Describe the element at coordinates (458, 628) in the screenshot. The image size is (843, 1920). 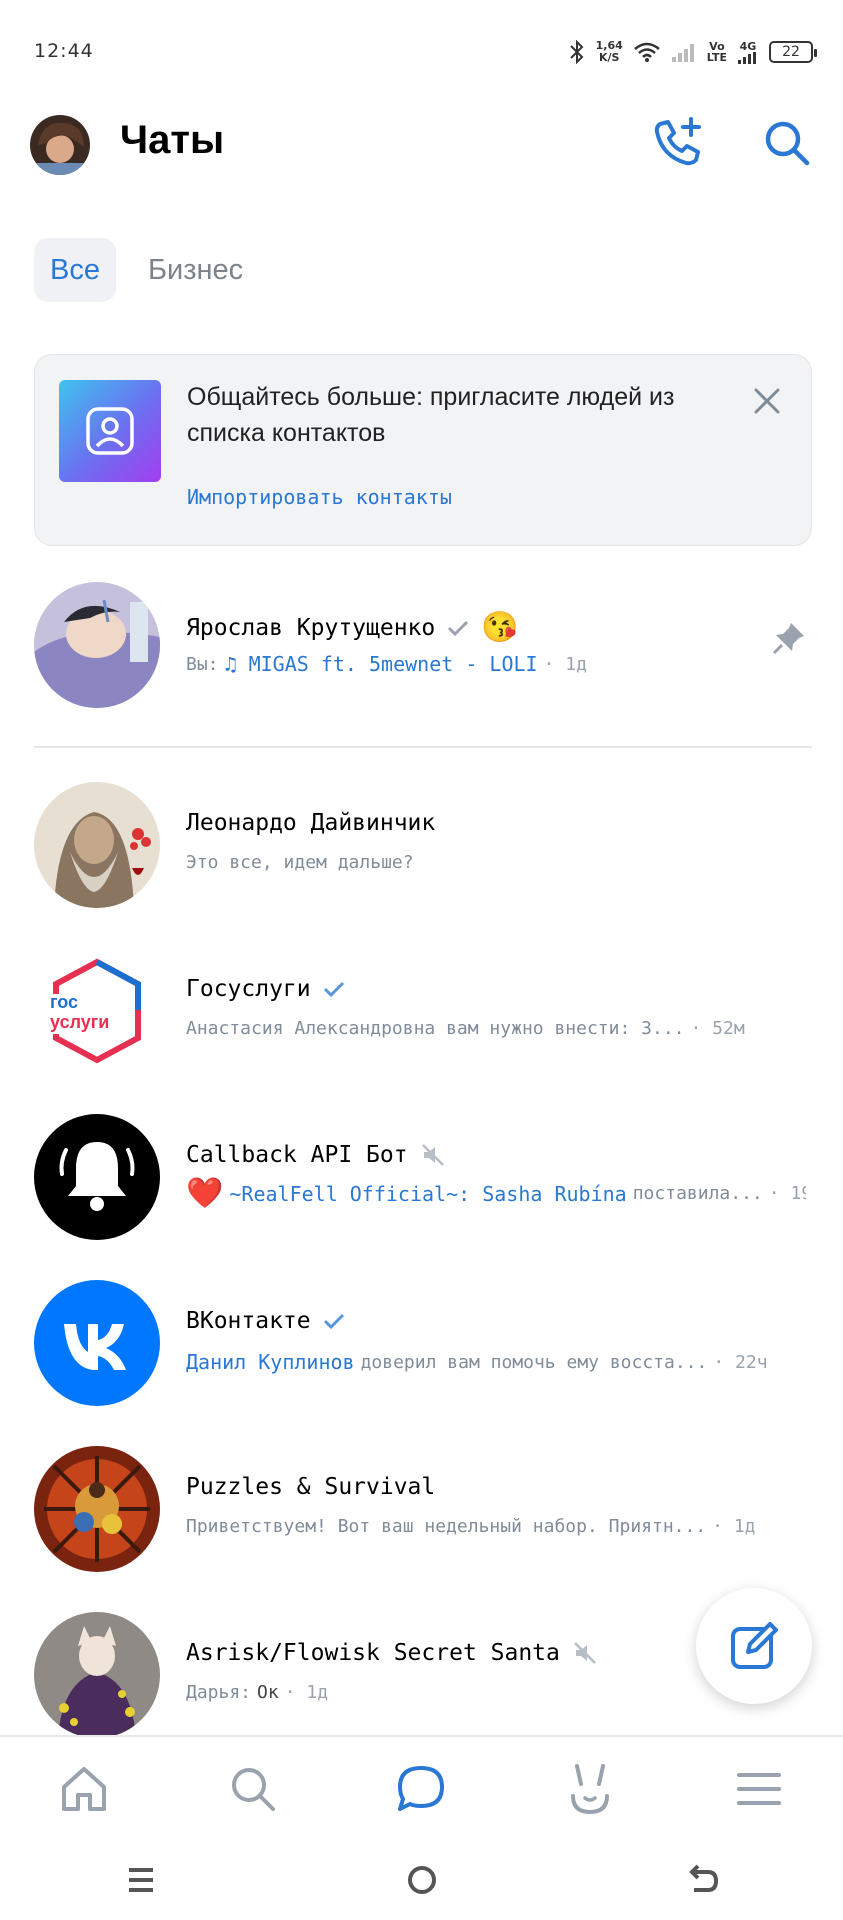
I see `check-icon` at that location.